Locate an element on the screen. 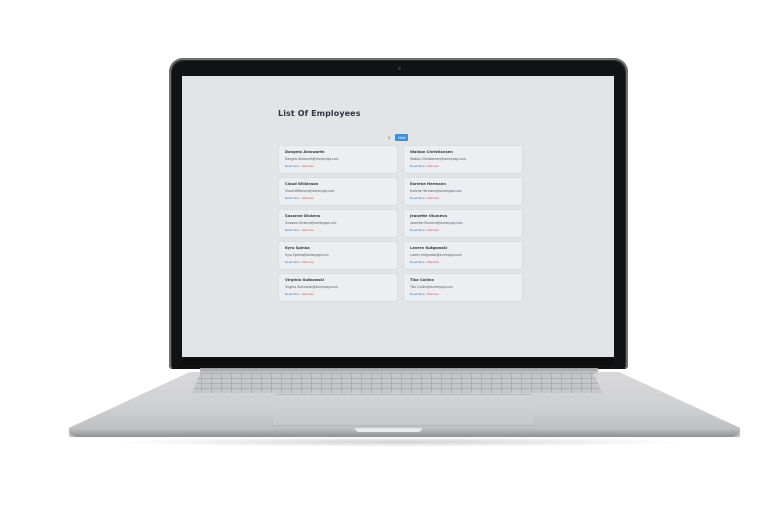  trackpad is located at coordinates (403, 410).